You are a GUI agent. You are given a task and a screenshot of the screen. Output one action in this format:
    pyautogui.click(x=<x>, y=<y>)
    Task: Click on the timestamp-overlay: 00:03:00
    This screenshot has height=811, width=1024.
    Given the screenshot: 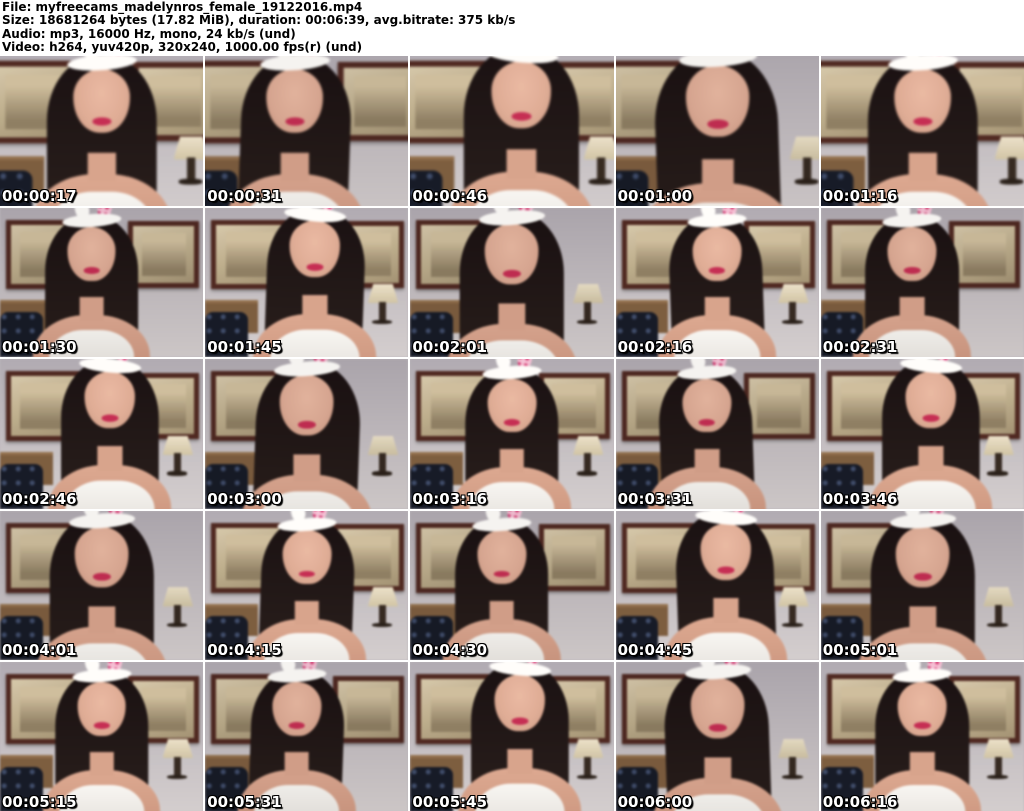 What is the action you would take?
    pyautogui.click(x=244, y=498)
    